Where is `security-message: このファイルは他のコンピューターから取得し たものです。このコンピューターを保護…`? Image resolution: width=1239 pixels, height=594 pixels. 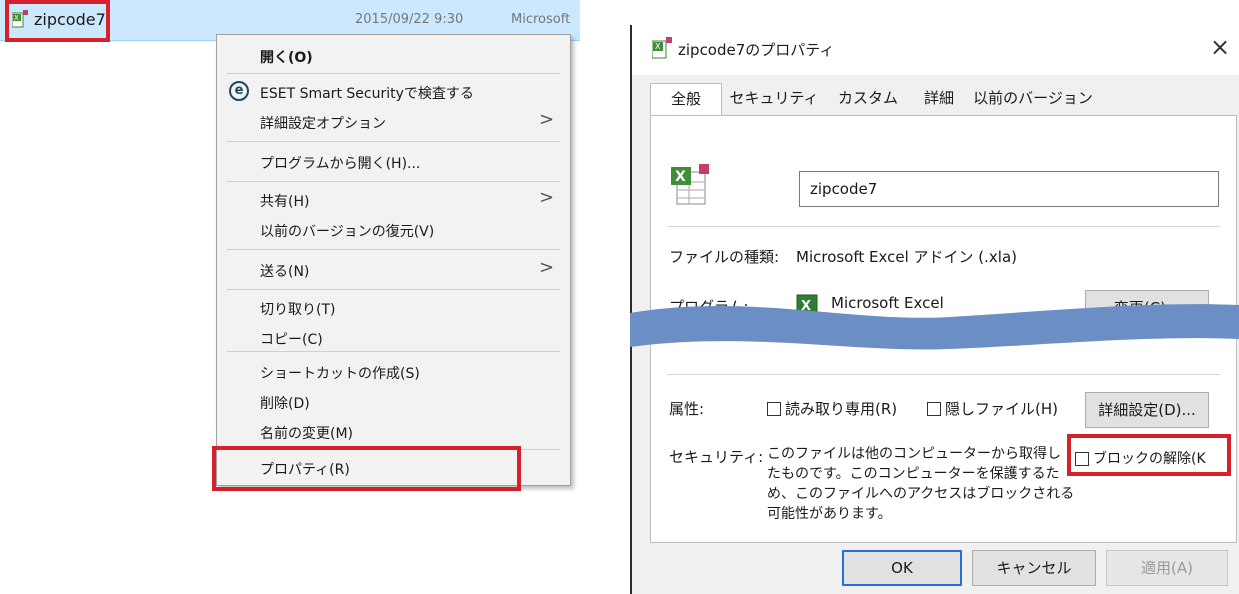
security-message: このファイルは他のコンピューターから取得し たものです。このコンピューターを保護… is located at coordinates (920, 484).